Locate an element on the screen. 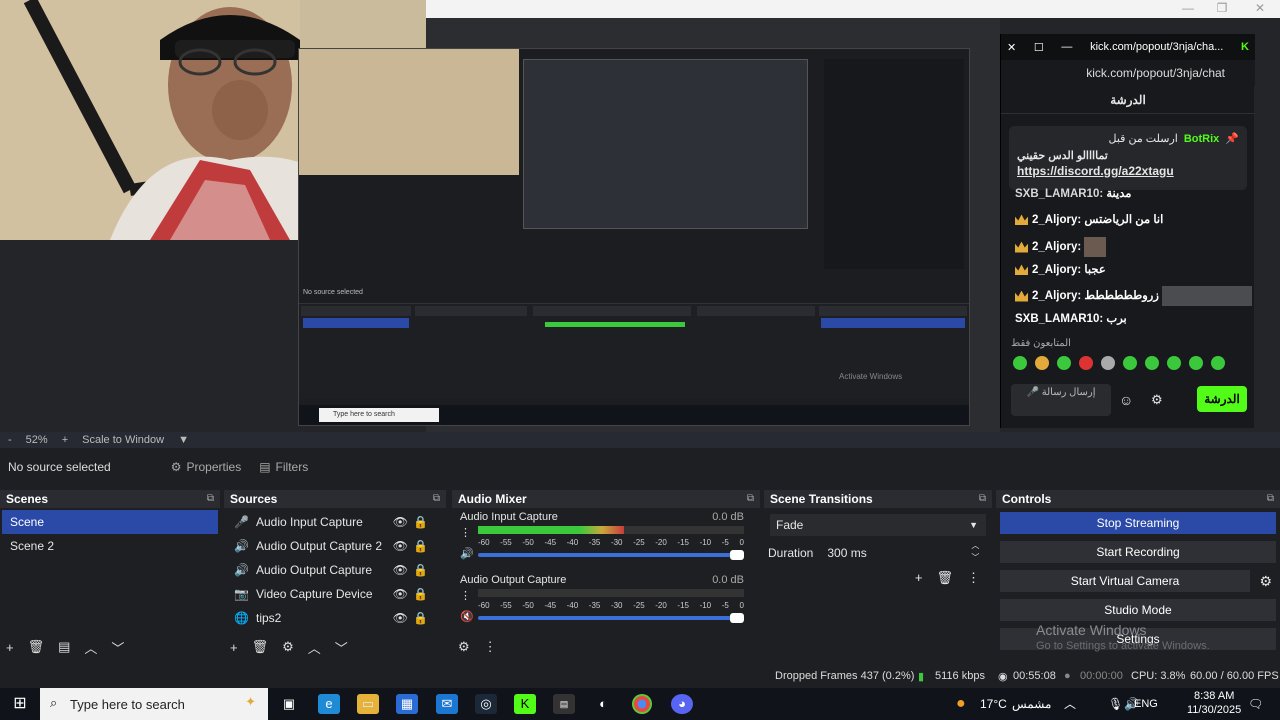 Image resolution: width=1280 pixels, height=720 pixels. filter-icon: ▤ is located at coordinates (64, 647).